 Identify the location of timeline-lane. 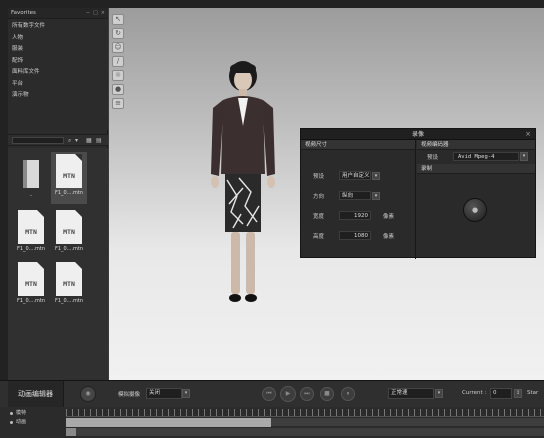
(305, 432).